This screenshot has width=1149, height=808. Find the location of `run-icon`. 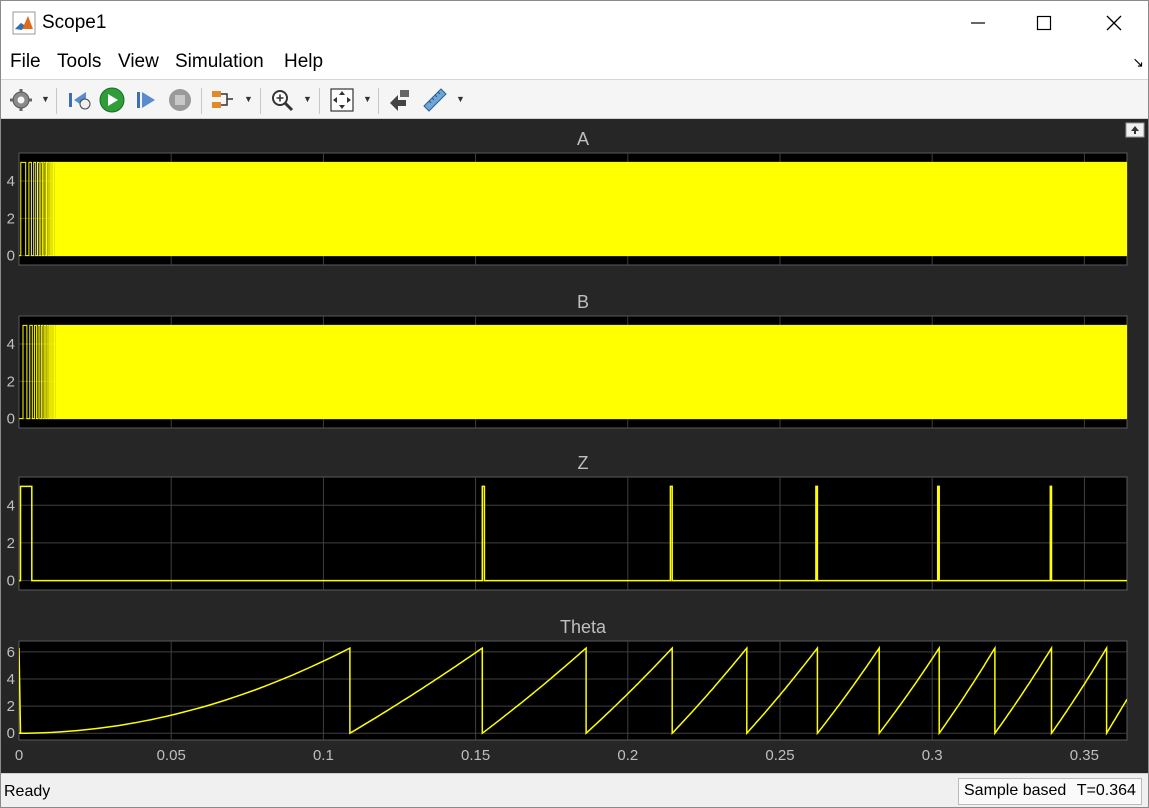

run-icon is located at coordinates (112, 100).